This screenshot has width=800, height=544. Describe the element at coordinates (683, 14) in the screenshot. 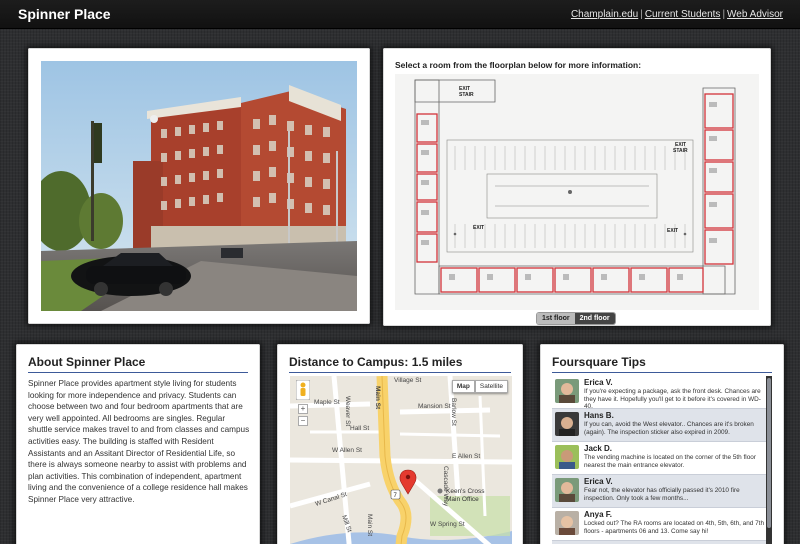

I see `link-current-students: Current Students` at that location.